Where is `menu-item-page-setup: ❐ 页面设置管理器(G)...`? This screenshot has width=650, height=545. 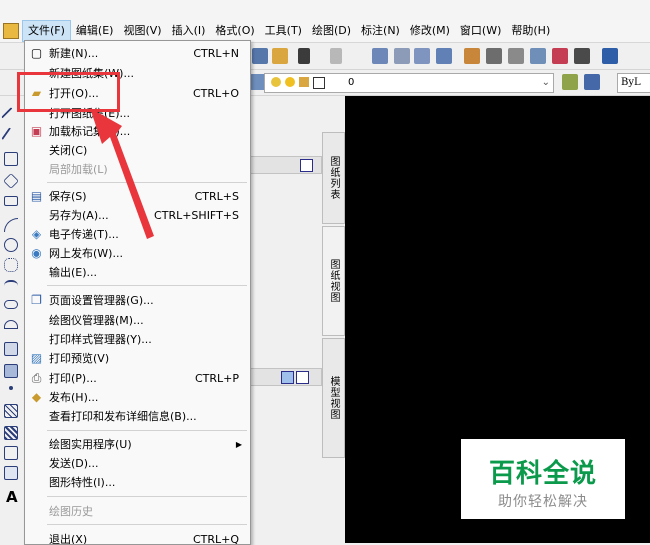
menu-item-page-setup: ❐ 页面设置管理器(G)... is located at coordinates (137, 300).